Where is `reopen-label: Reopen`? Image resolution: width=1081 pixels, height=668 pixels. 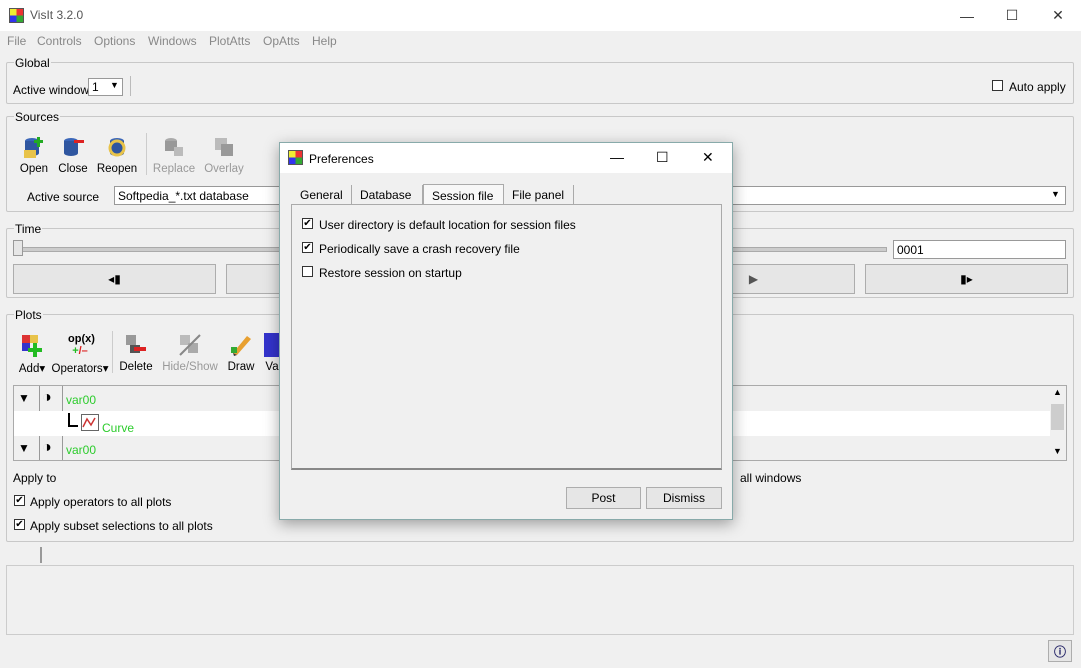
reopen-label: Reopen is located at coordinates (117, 169).